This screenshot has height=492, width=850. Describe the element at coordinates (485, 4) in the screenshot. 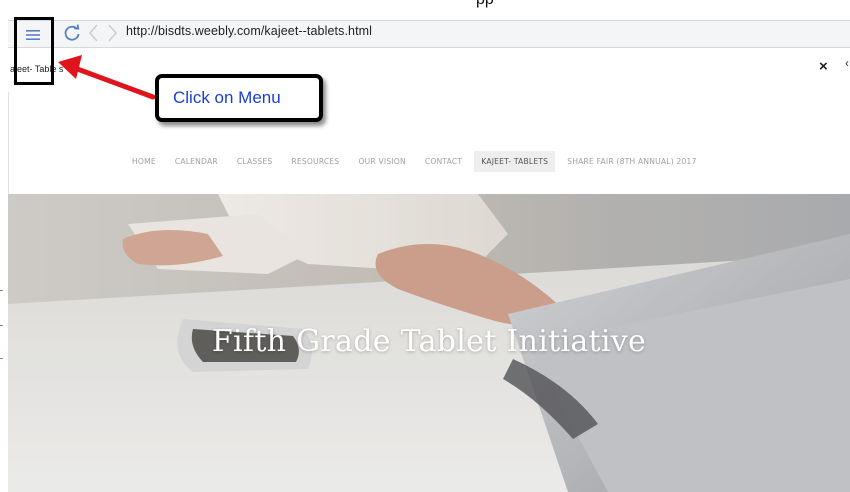

I see `cut-off-title-fragment: pp` at that location.